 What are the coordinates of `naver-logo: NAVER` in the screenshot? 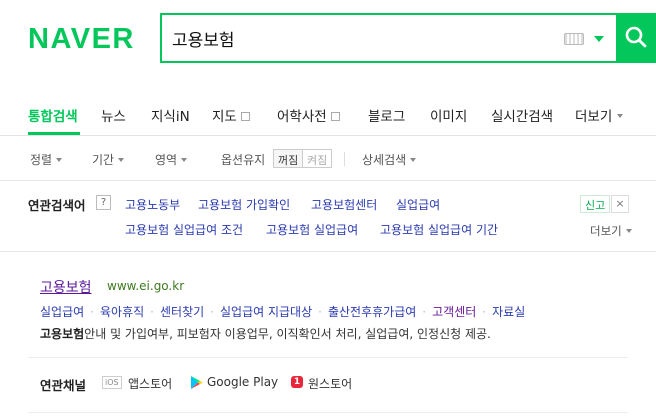 It's located at (81, 39).